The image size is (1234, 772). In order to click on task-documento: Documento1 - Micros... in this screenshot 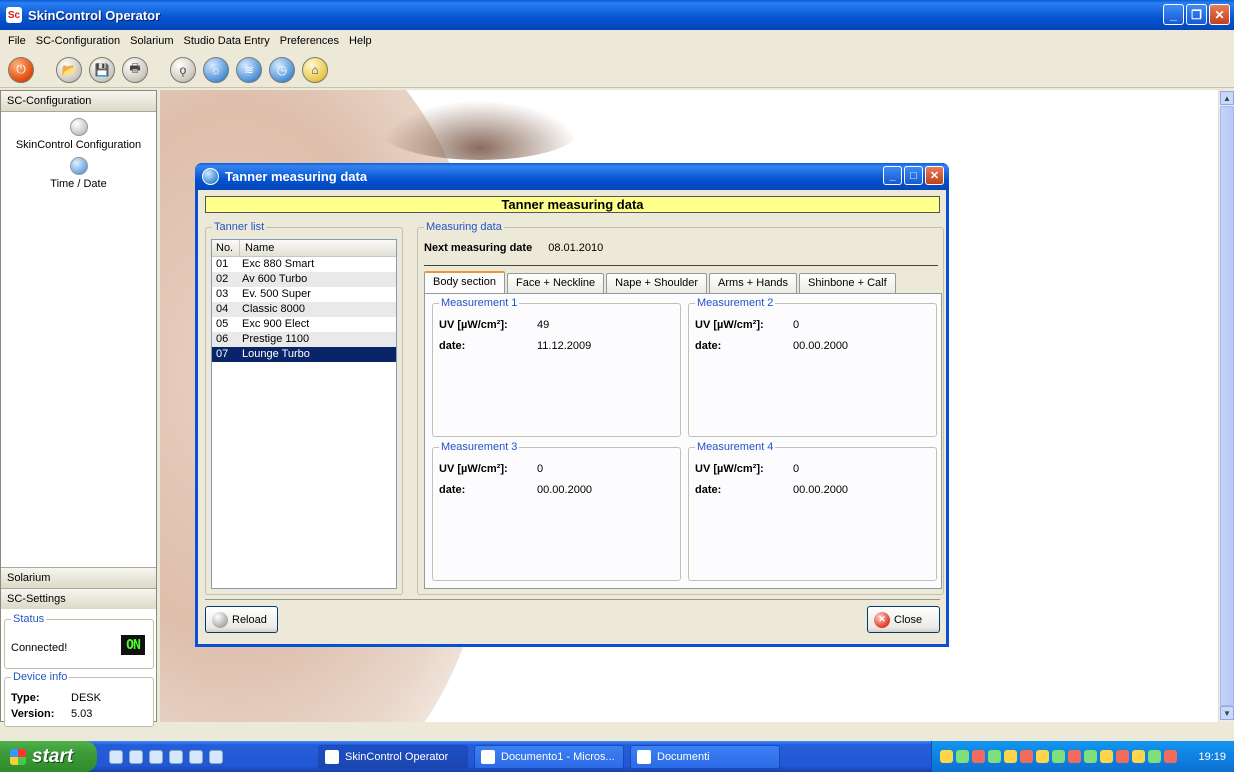, I will do `click(549, 757)`.